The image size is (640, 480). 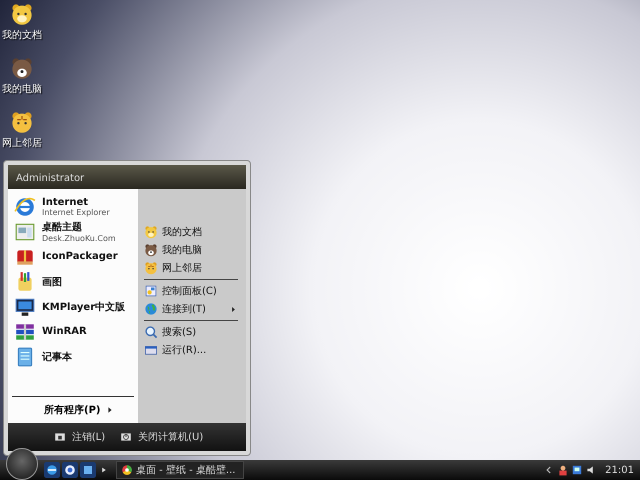 I want to click on place-item: 控制面板(C), so click(x=195, y=291).